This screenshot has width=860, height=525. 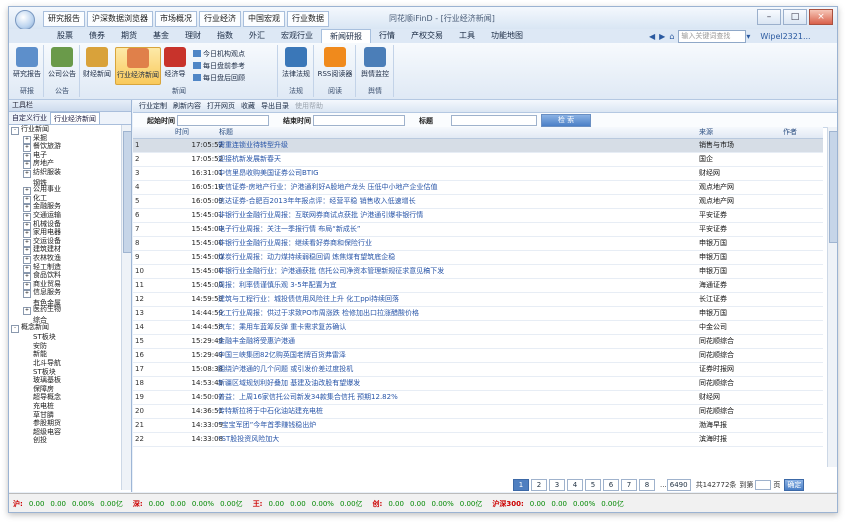 I want to click on tree-item: 超导概念, so click(x=65, y=396).